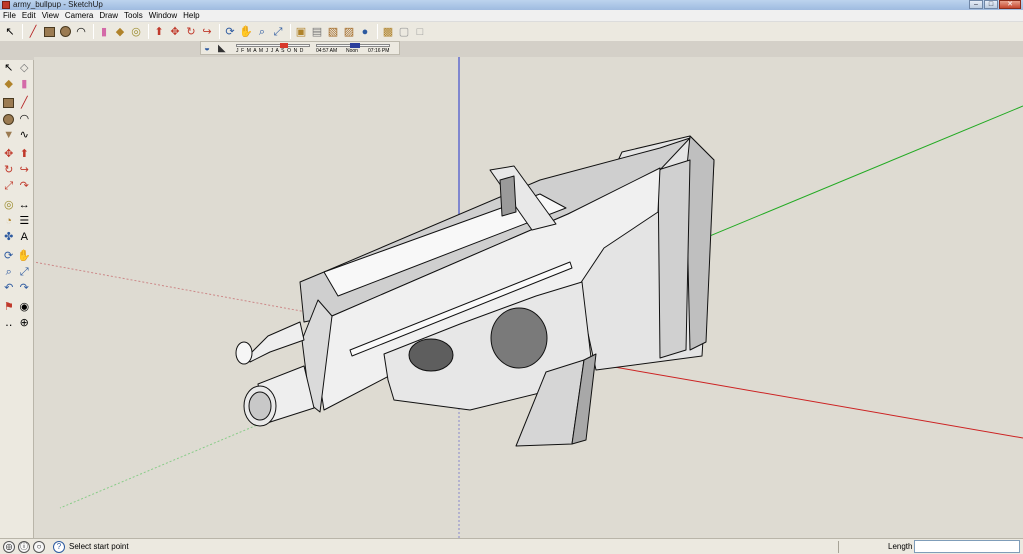  Describe the element at coordinates (79, 16) in the screenshot. I see `menu-camera: Camera` at that location.